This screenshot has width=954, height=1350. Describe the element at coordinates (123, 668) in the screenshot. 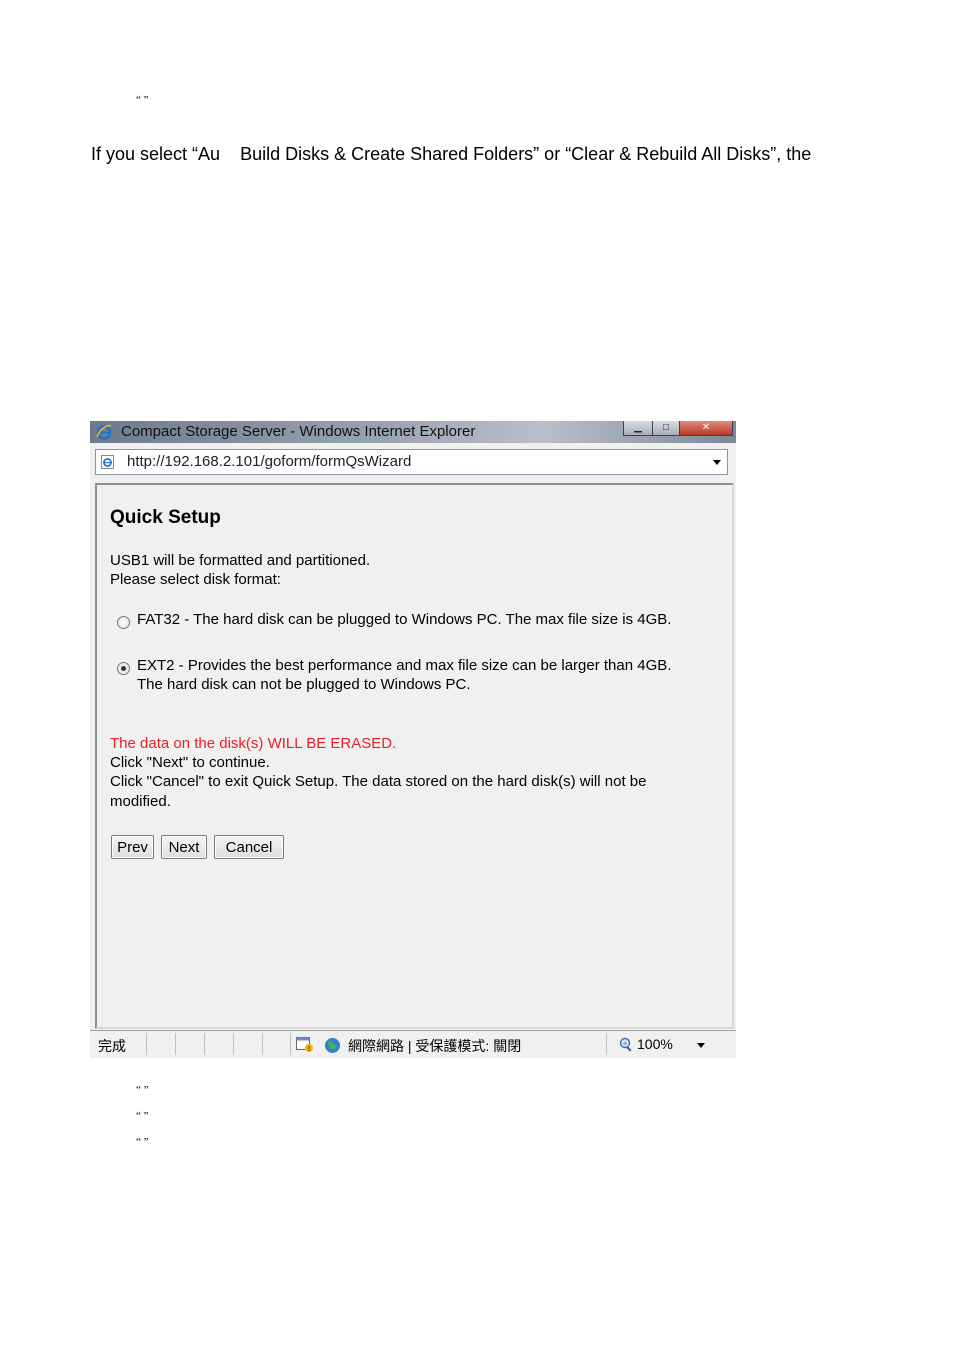

I see `ext2-radio` at that location.